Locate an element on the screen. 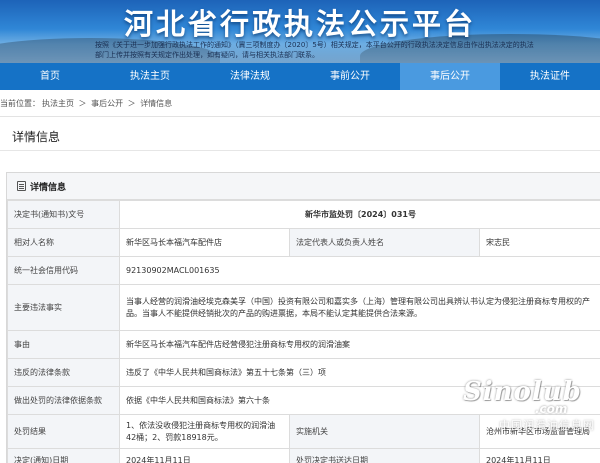  table-row: 做出处罚的法律依据条款 依据《中华人民共和国商标法》第六十条 is located at coordinates (303, 400).